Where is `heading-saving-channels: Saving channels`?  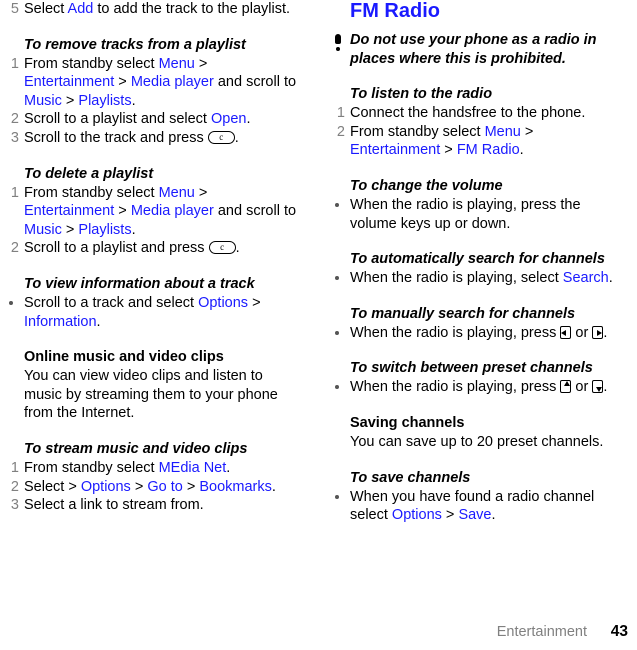
heading-saving-channels: Saving channels is located at coordinates (407, 422).